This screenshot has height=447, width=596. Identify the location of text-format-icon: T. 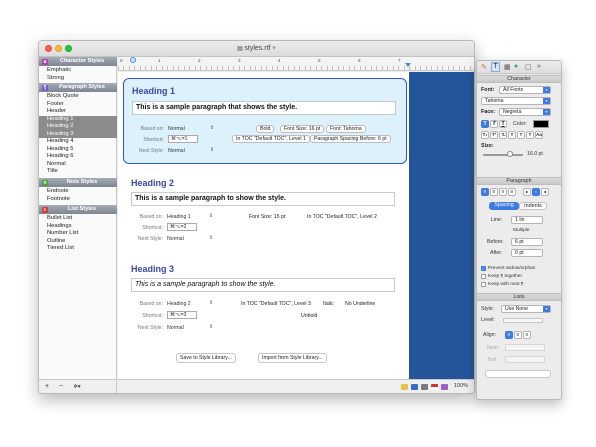
(495, 67).